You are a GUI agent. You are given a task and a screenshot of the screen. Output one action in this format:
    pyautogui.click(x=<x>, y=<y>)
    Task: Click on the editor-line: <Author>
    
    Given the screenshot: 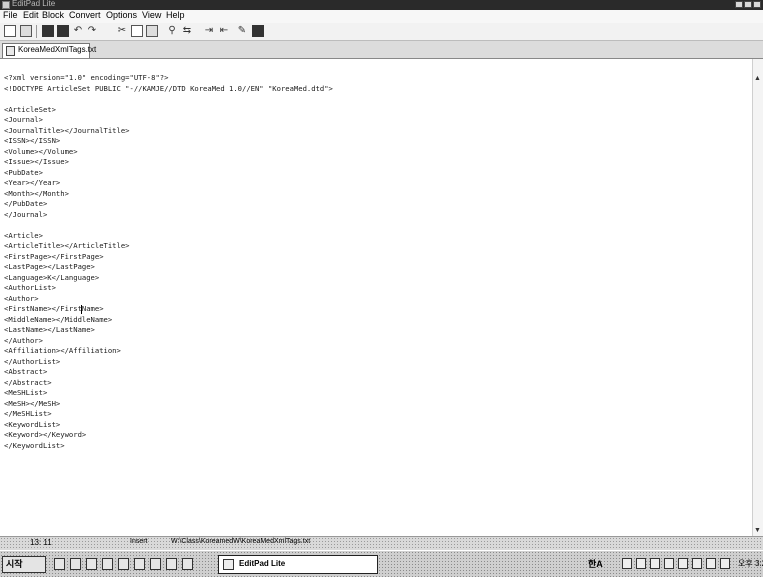 What is the action you would take?
    pyautogui.click(x=21, y=298)
    